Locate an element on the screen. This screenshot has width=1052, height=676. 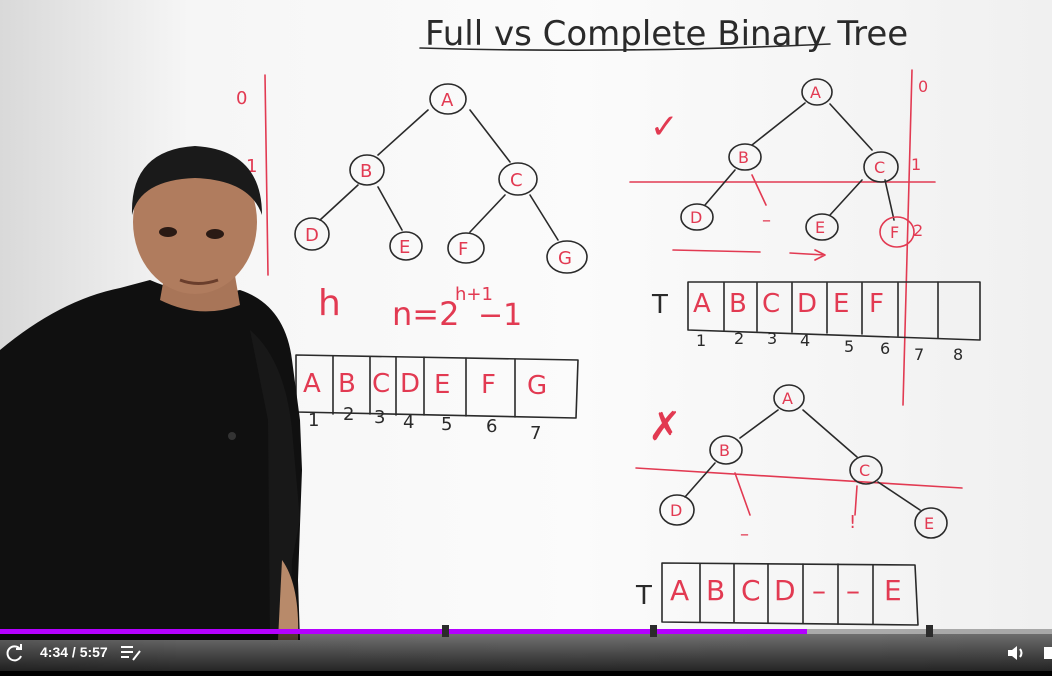
array3-cell: B is located at coordinates (715, 590).